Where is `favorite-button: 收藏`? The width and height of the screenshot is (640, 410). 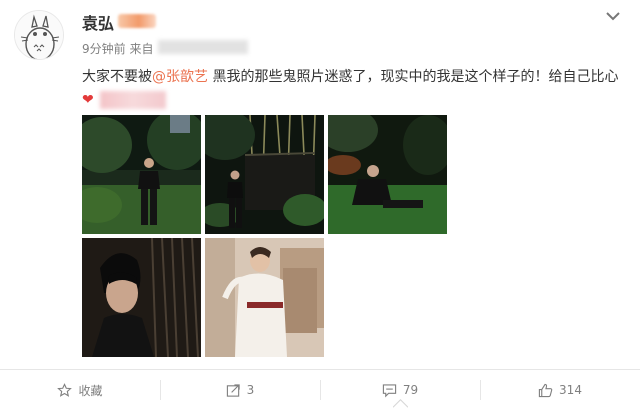 favorite-button: 收藏 is located at coordinates (80, 390).